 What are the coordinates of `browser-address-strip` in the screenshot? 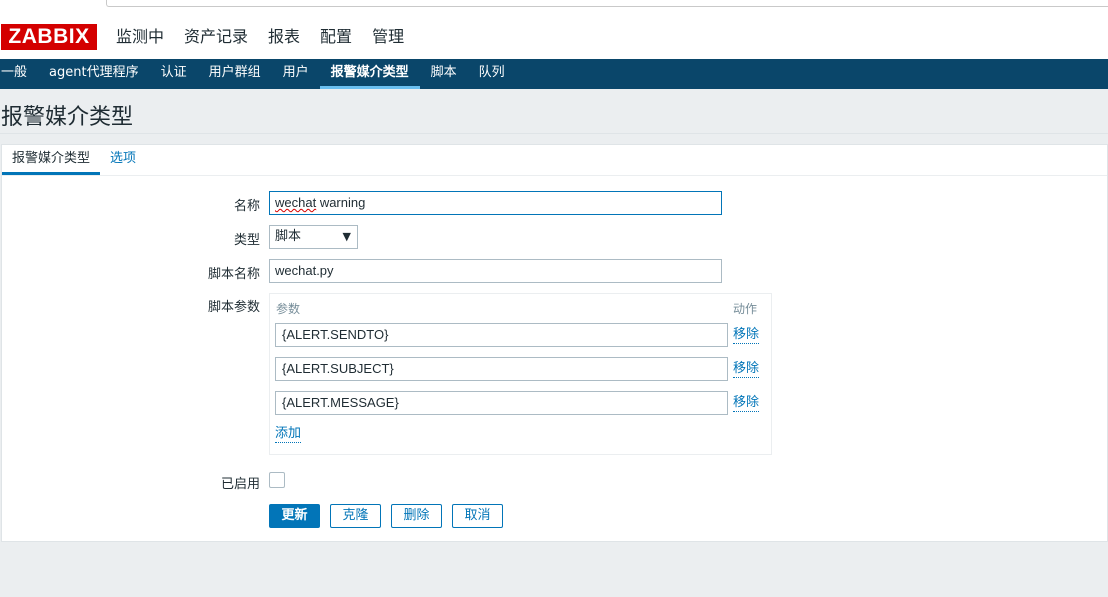 It's located at (554, 7).